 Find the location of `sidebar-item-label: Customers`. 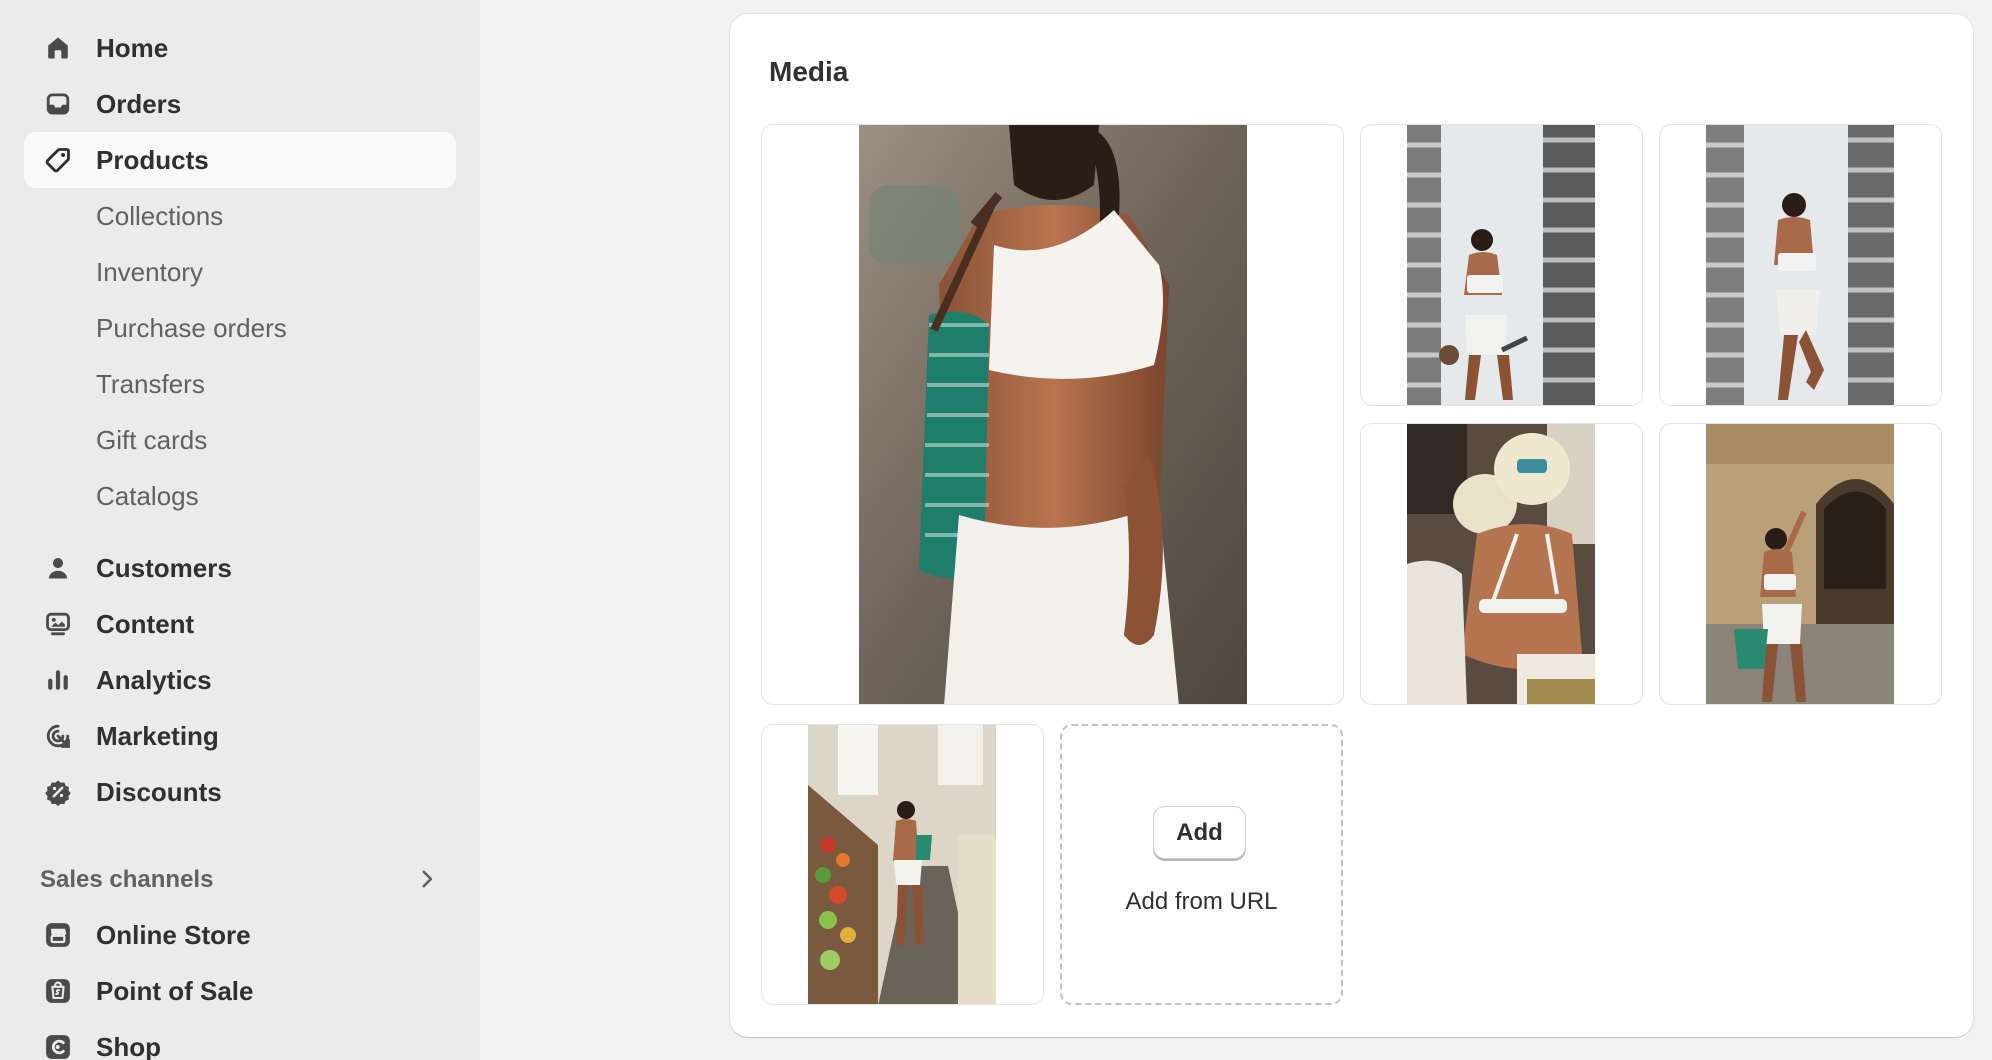

sidebar-item-label: Customers is located at coordinates (164, 567).